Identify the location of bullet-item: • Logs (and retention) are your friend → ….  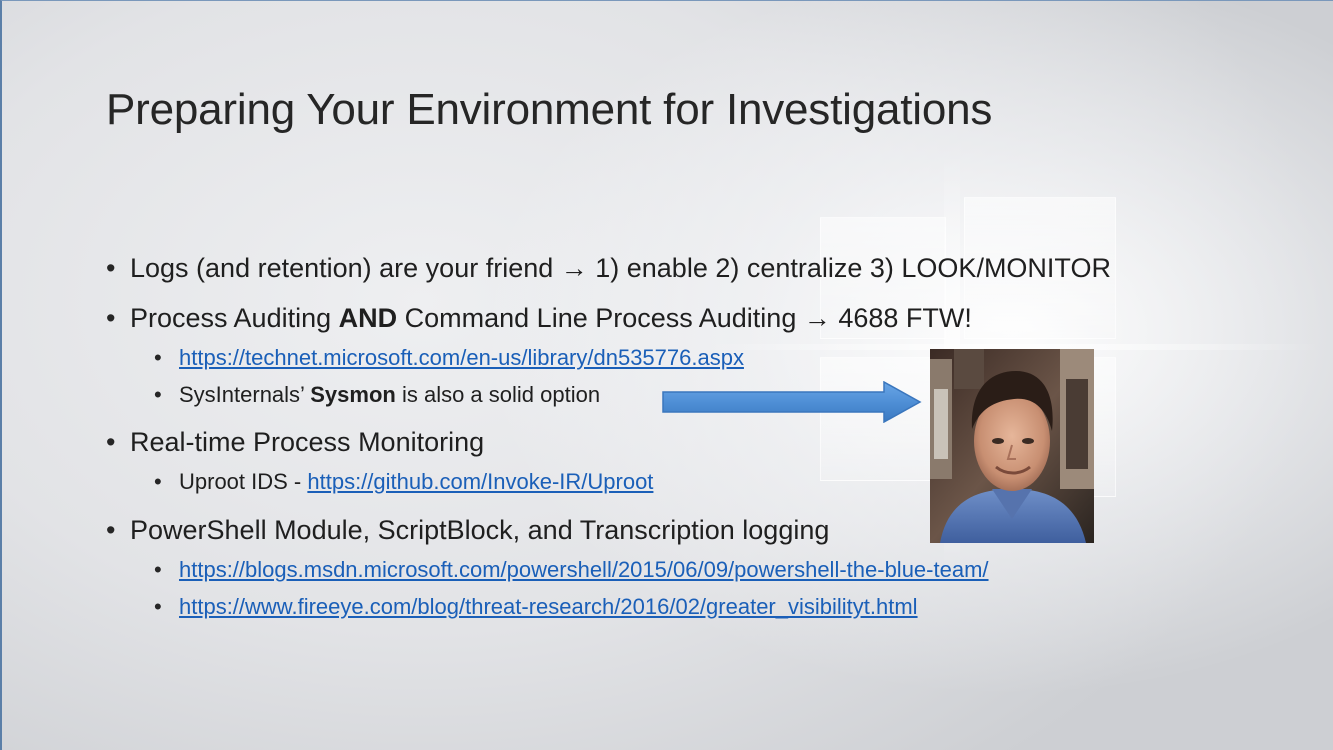
(608, 268).